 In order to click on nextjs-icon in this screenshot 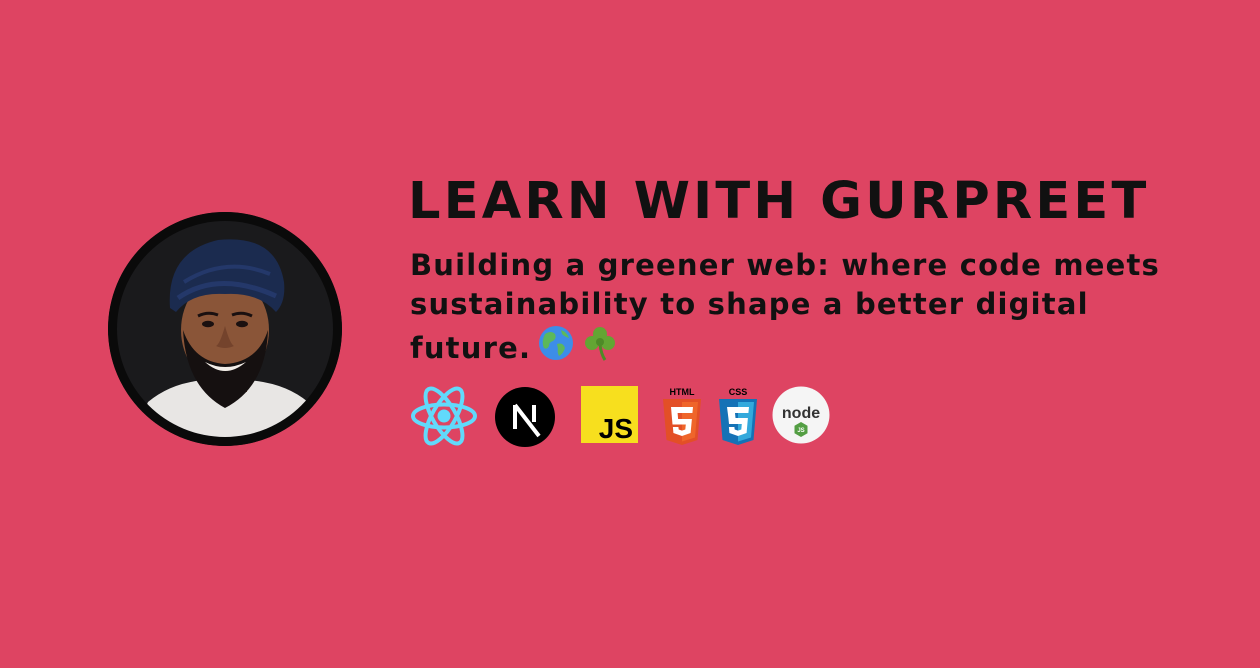, I will do `click(525, 417)`.